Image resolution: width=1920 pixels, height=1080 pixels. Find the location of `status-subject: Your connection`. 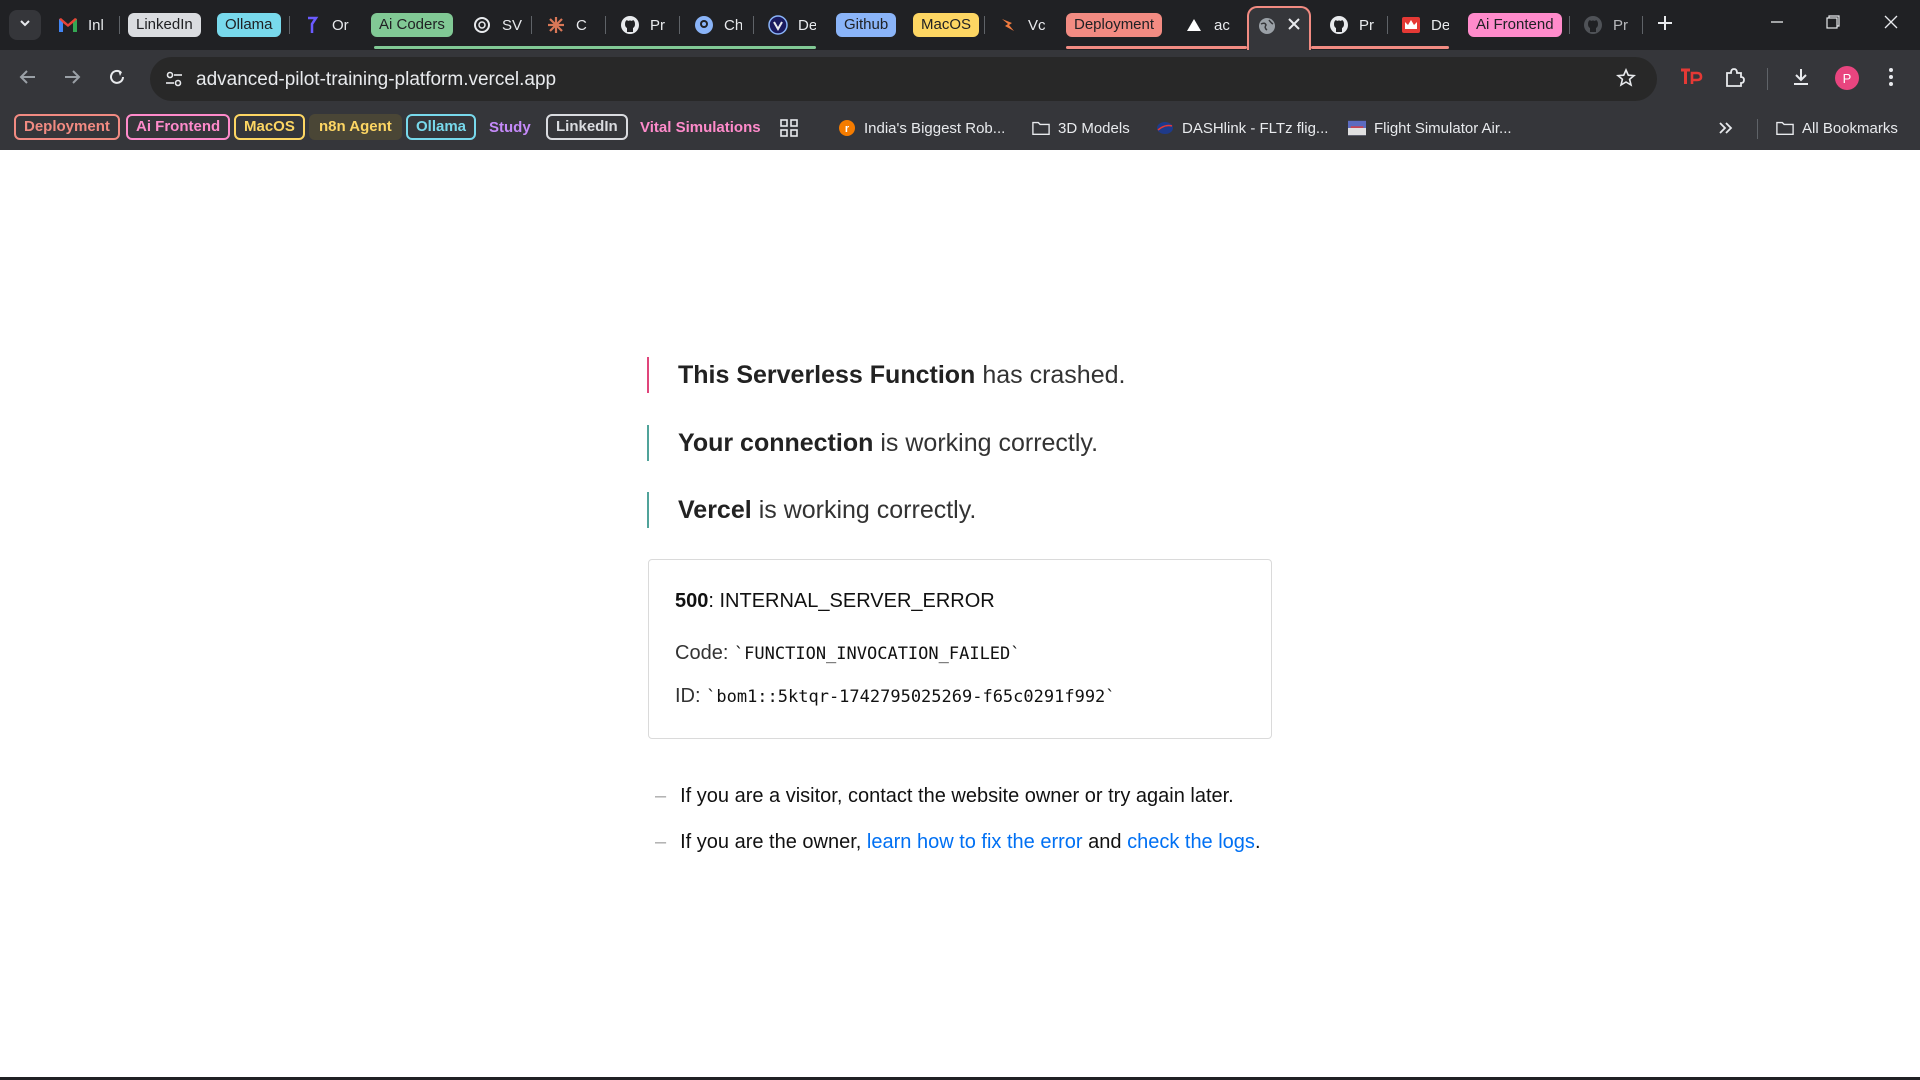

status-subject: Your connection is located at coordinates (776, 442).